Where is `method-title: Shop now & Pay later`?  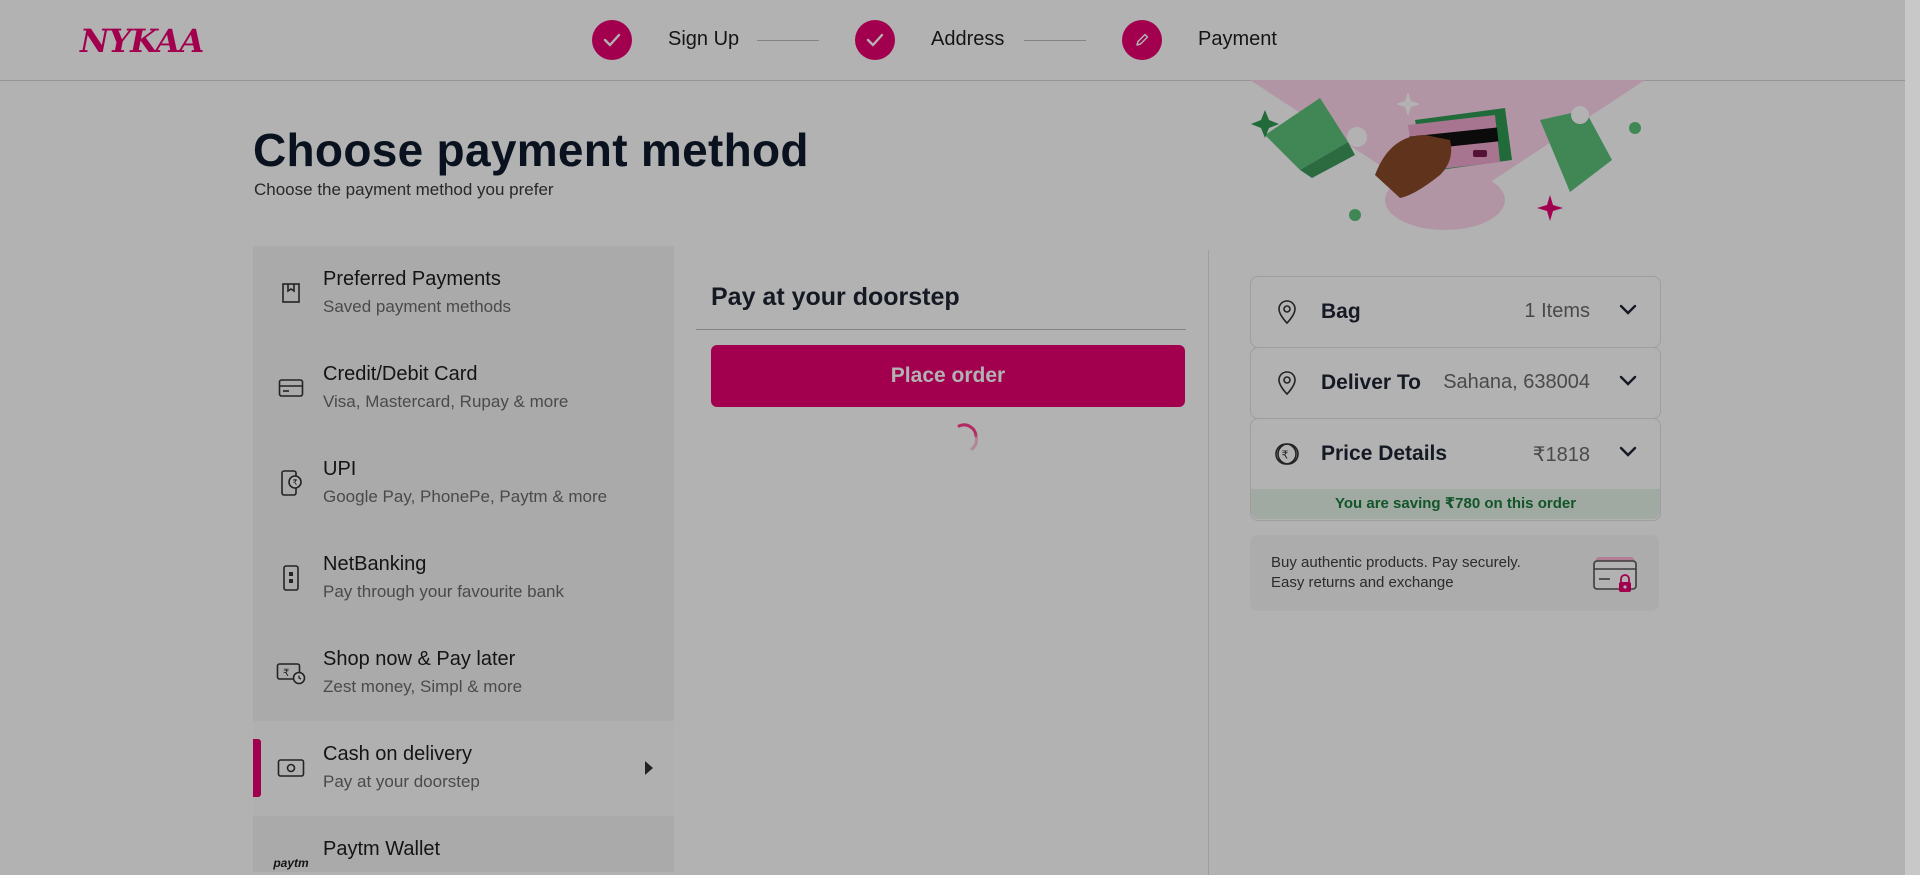 method-title: Shop now & Pay later is located at coordinates (419, 659).